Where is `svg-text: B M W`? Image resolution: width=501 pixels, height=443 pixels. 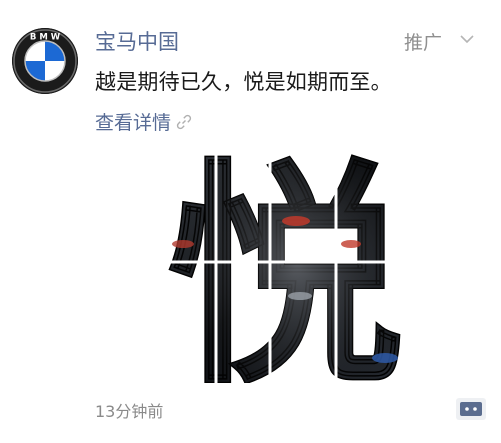 svg-text: B M W is located at coordinates (45, 38).